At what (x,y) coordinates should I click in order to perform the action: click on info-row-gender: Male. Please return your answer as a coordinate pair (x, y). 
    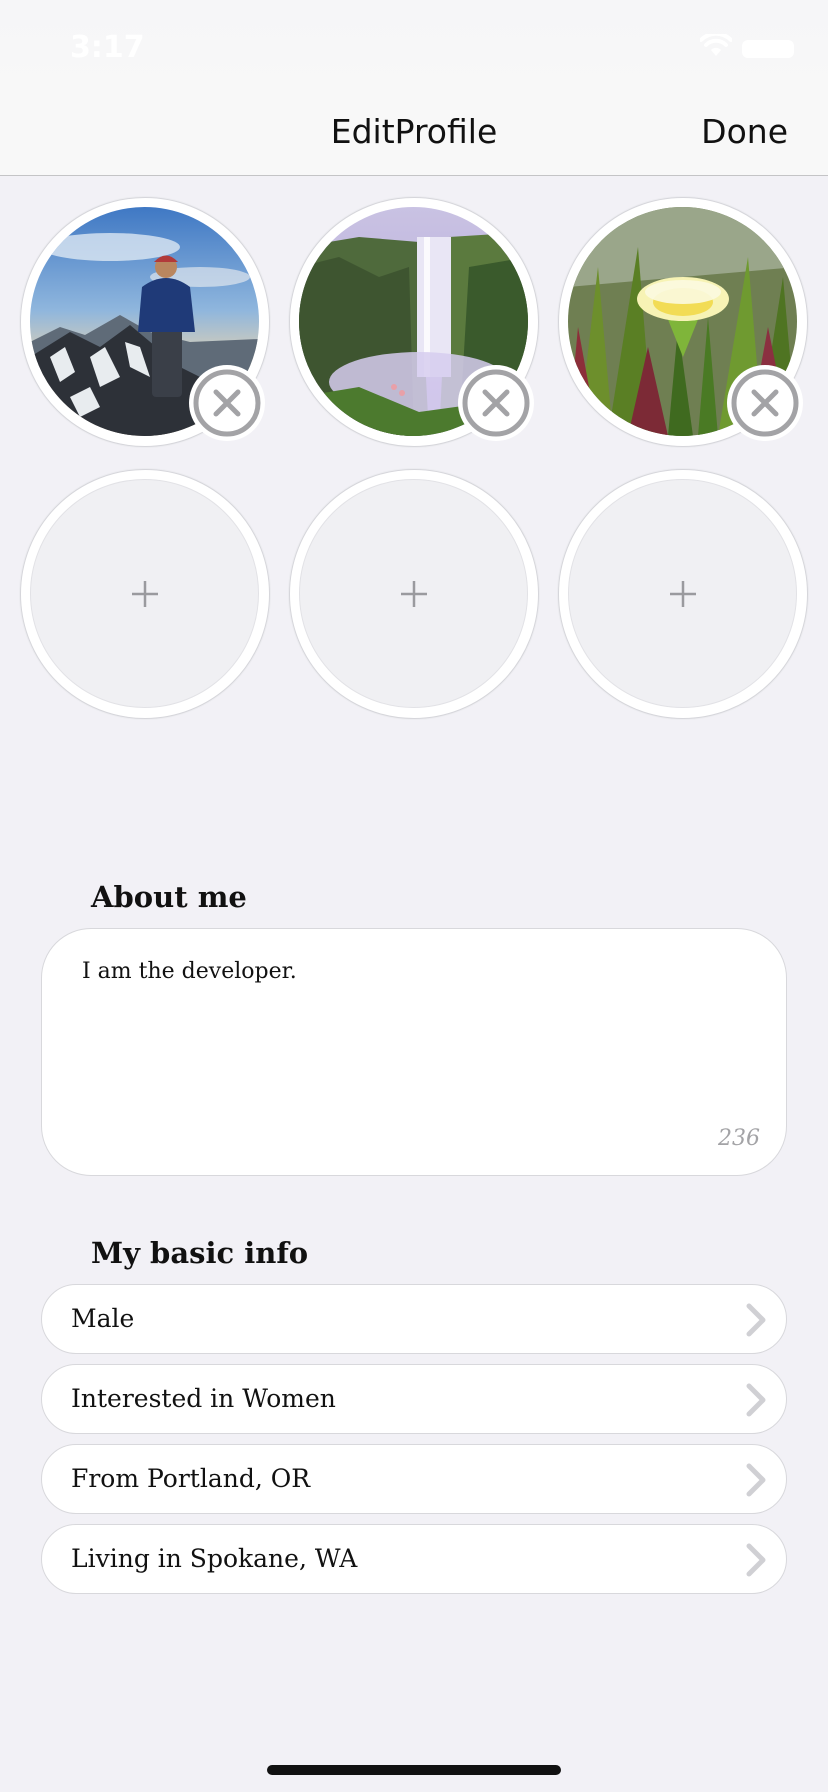
    Looking at the image, I should click on (414, 1319).